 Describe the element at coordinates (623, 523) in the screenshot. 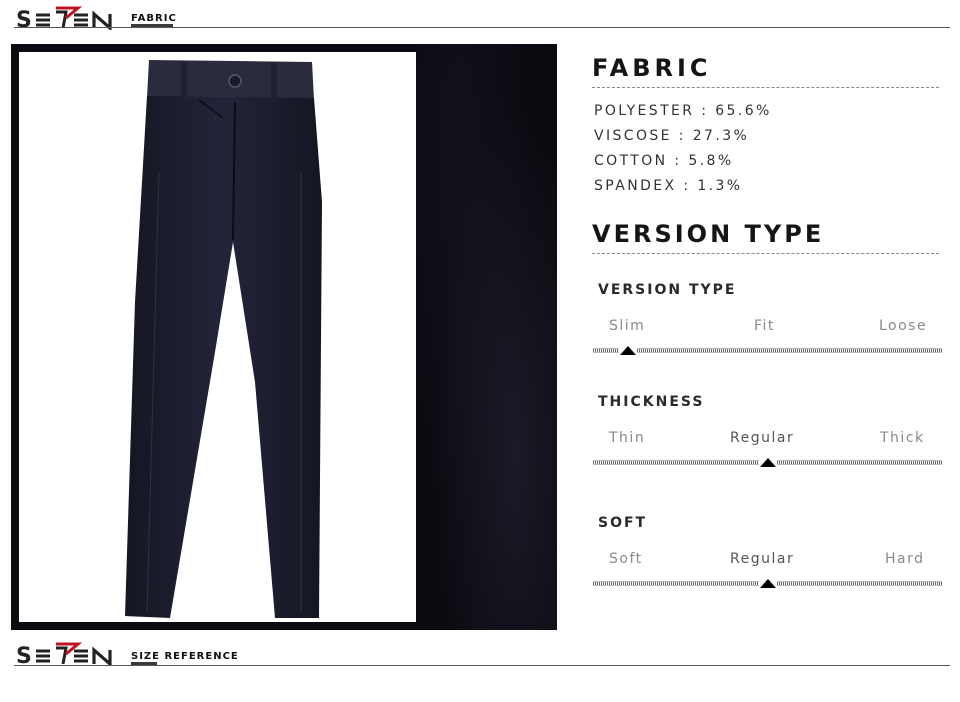

I see `param-soft-title: SOFT` at that location.